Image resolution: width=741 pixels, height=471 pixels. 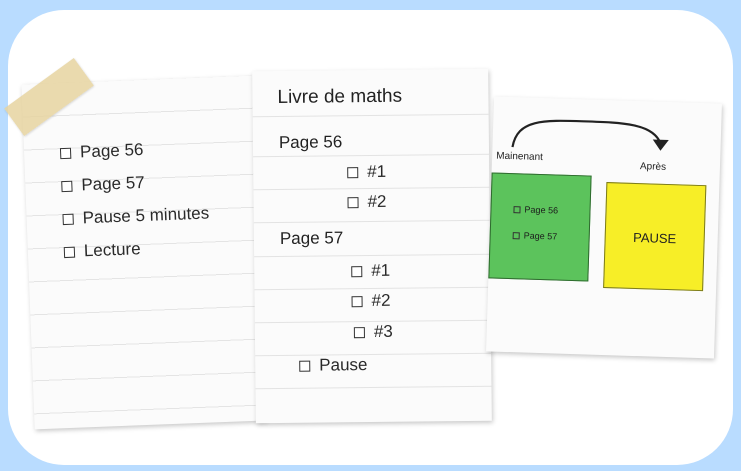 What do you see at coordinates (383, 331) in the screenshot?
I see `checklist-item-label: #3` at bounding box center [383, 331].